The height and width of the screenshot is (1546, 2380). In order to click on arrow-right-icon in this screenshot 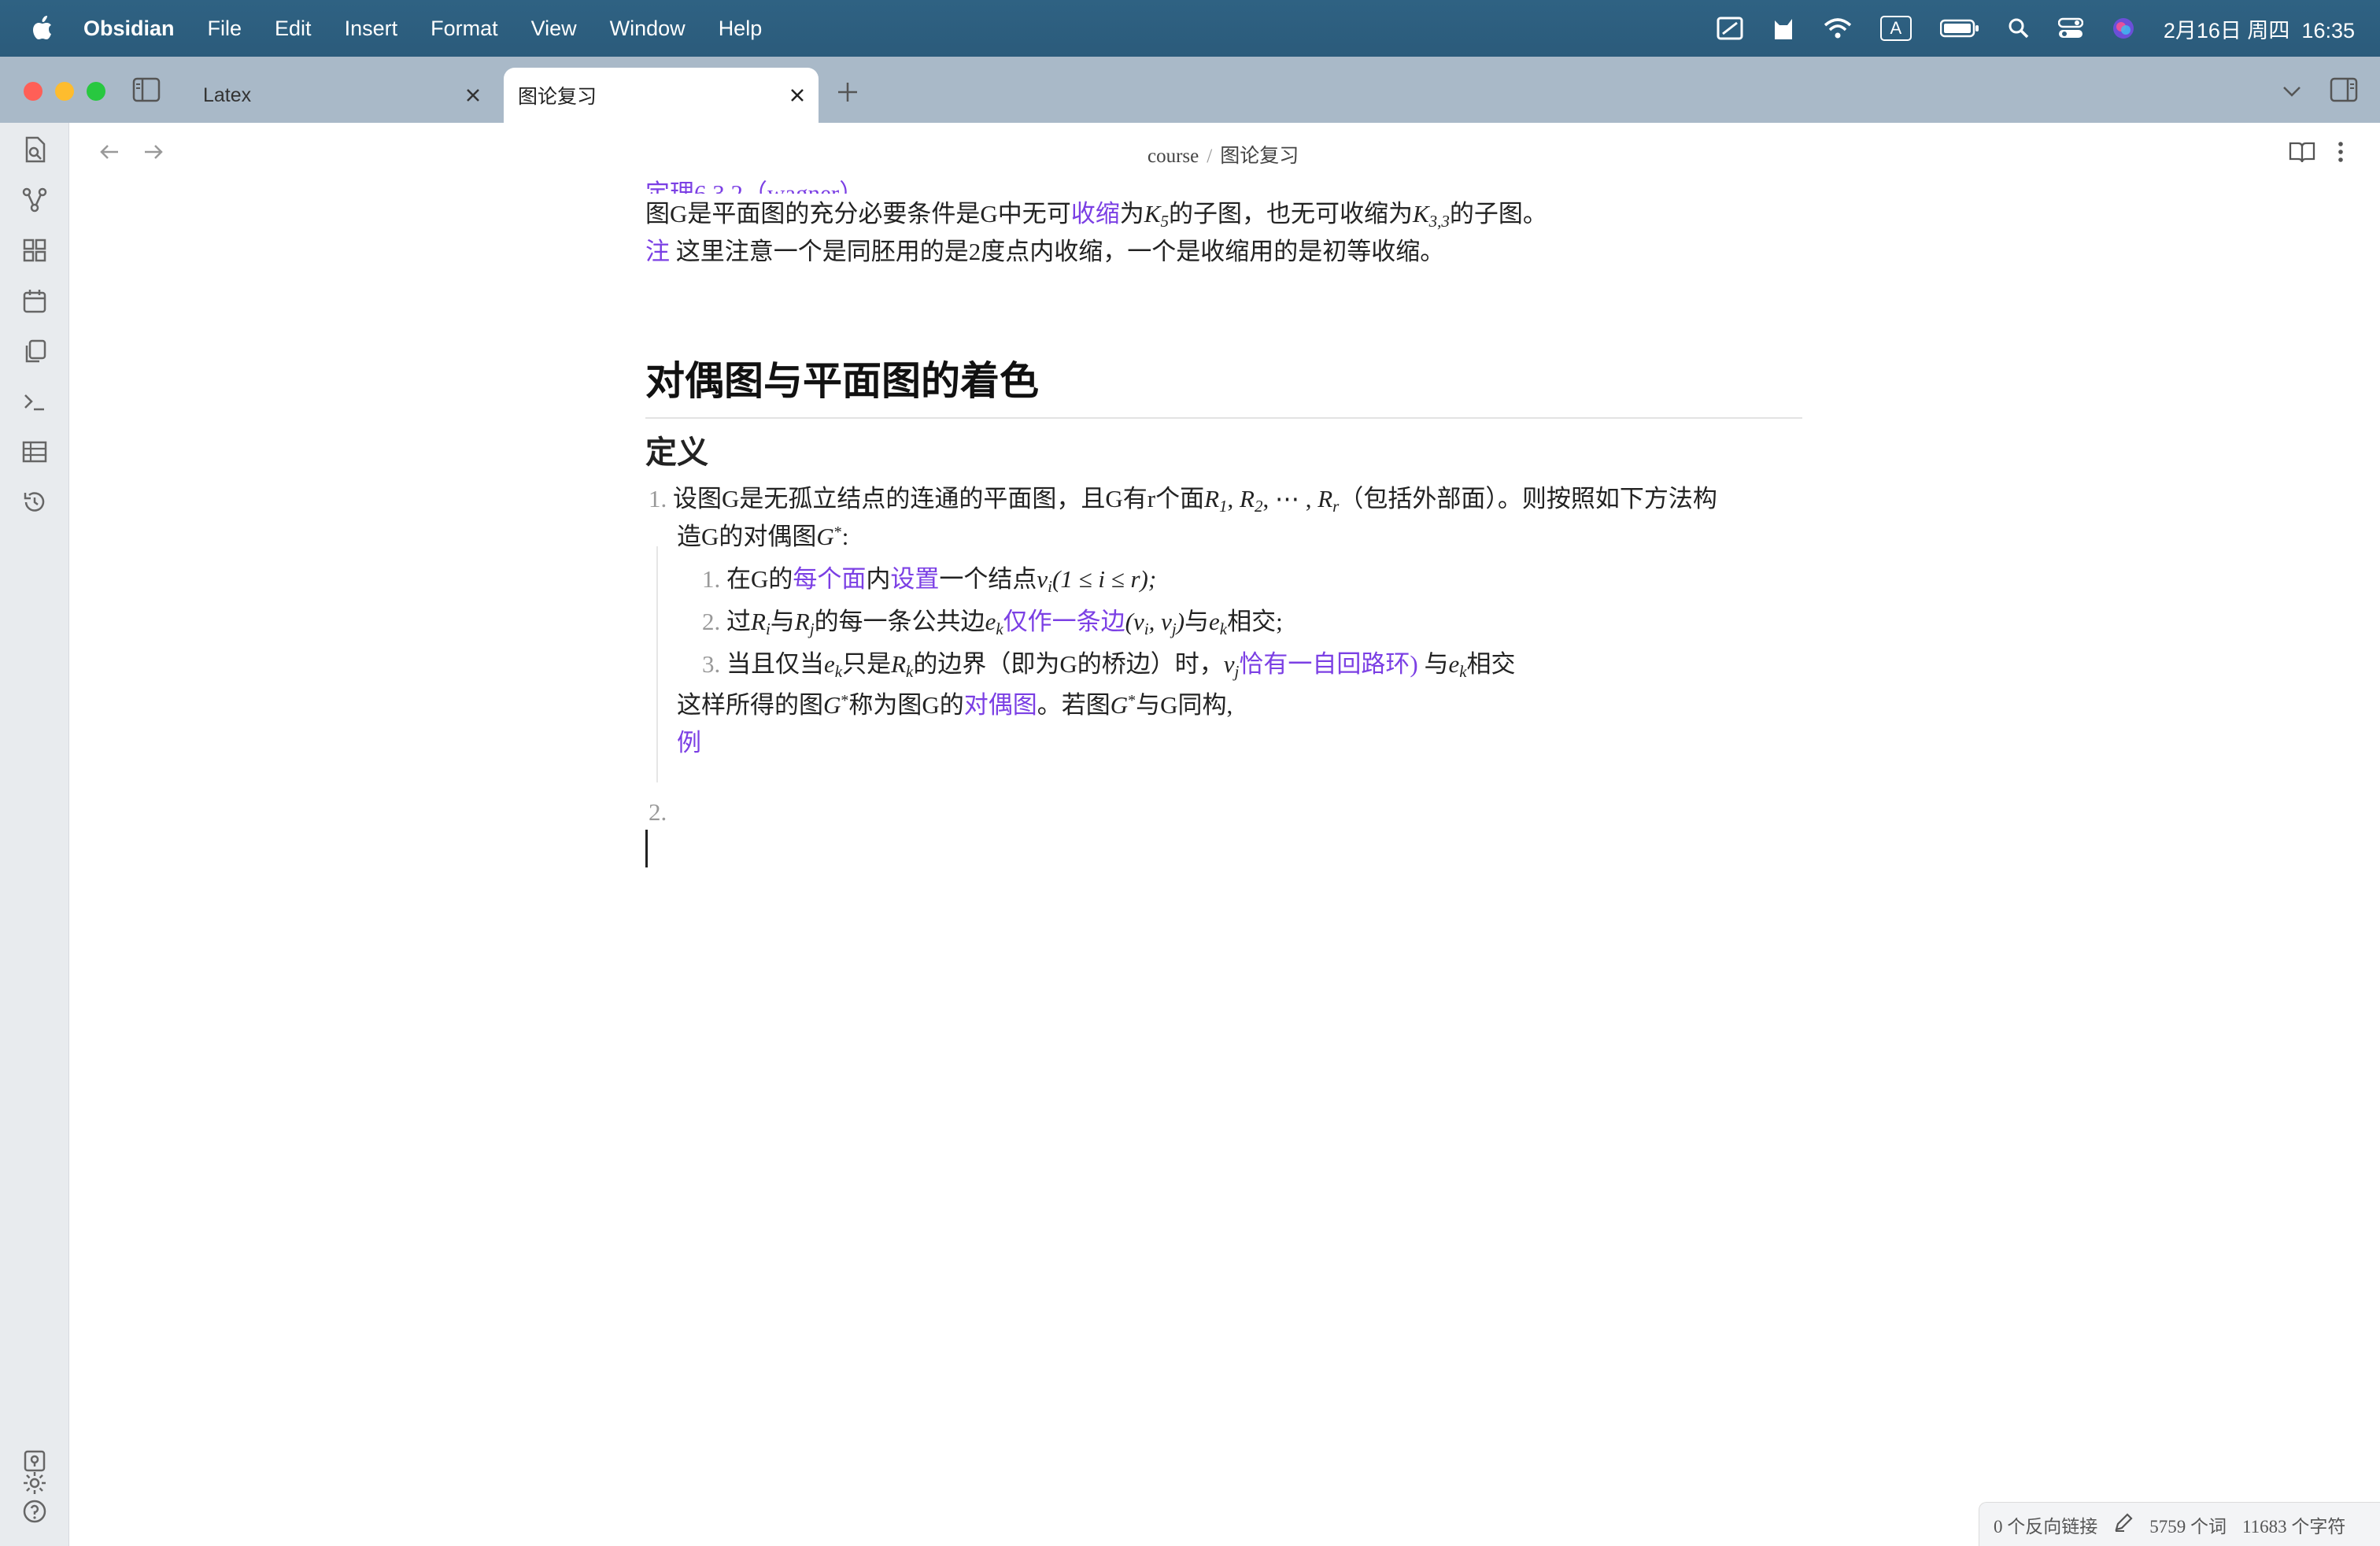, I will do `click(153, 154)`.